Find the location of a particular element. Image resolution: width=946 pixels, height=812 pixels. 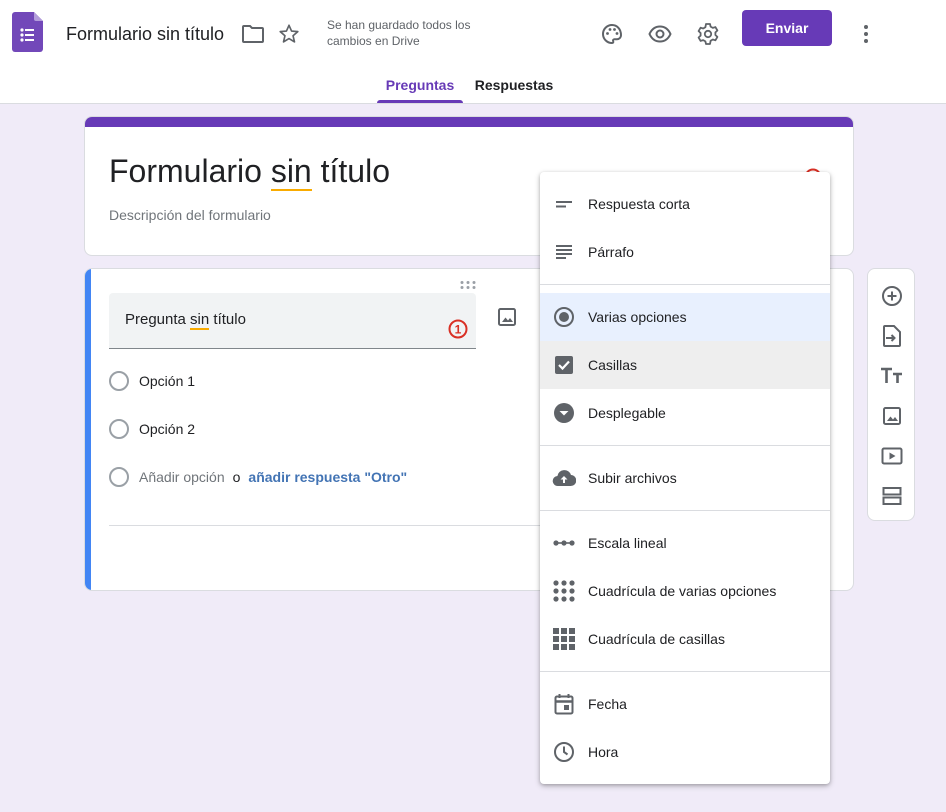

svg-text: 1 is located at coordinates (458, 330).